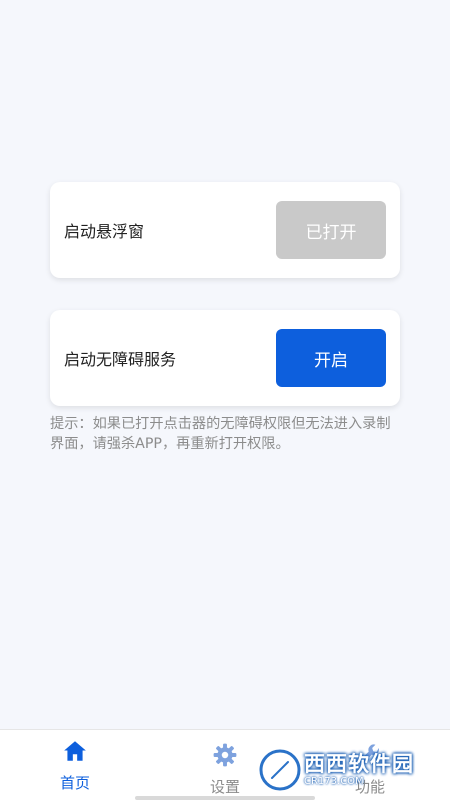  I want to click on floating-window-card: 启动悬浮窗 已打开, so click(225, 230).